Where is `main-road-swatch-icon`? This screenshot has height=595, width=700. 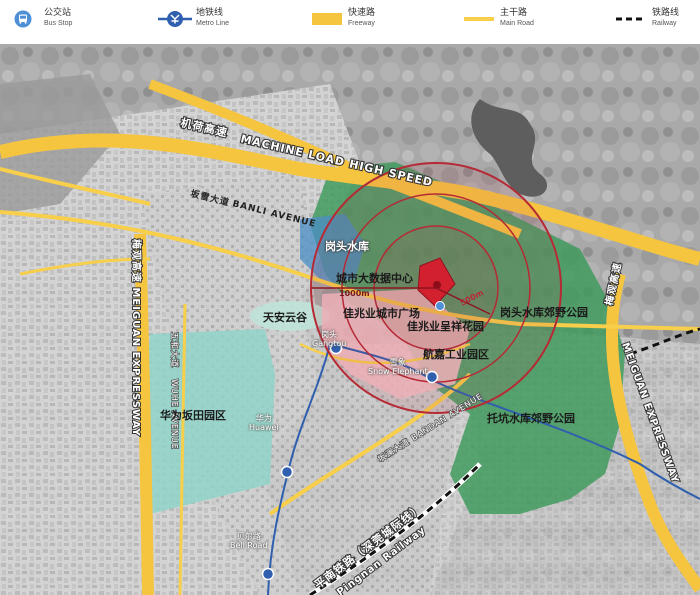 main-road-swatch-icon is located at coordinates (479, 19).